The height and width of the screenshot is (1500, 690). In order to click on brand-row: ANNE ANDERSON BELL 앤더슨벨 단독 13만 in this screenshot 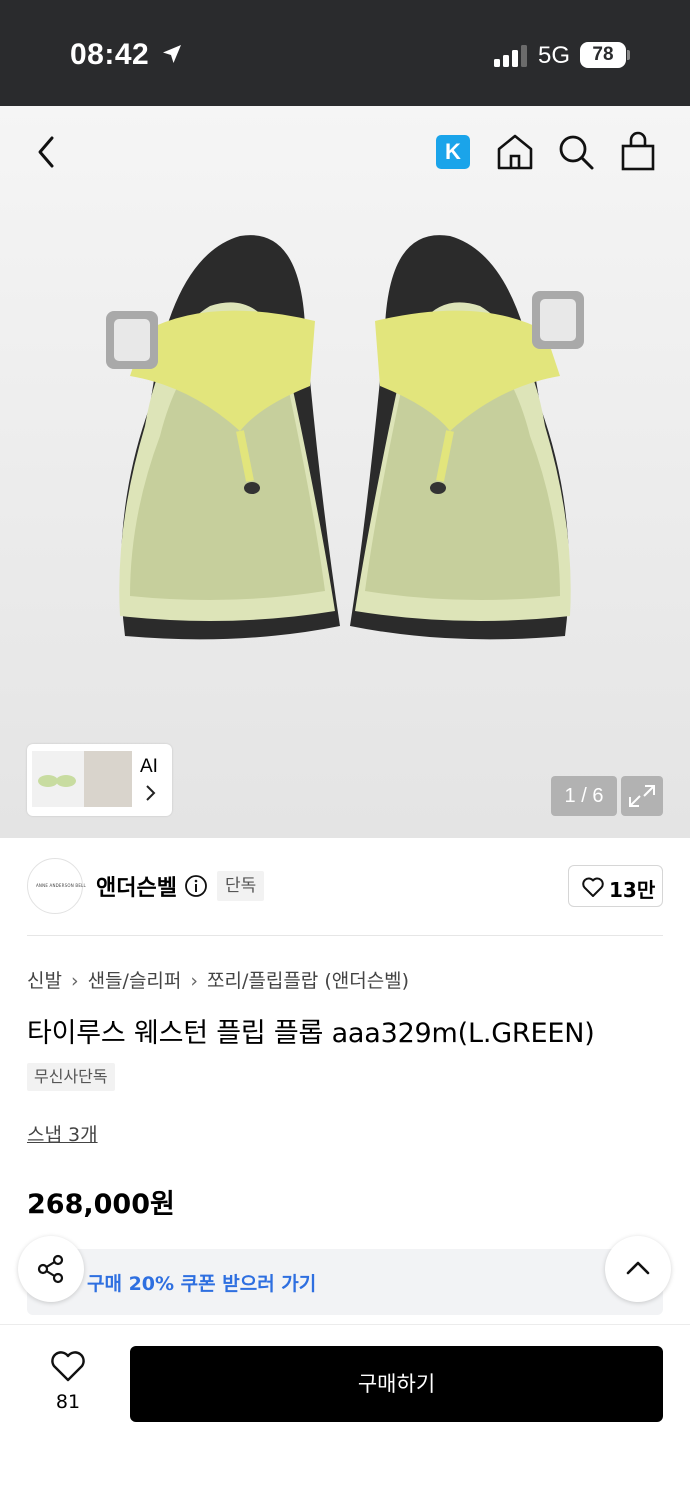, I will do `click(345, 897)`.